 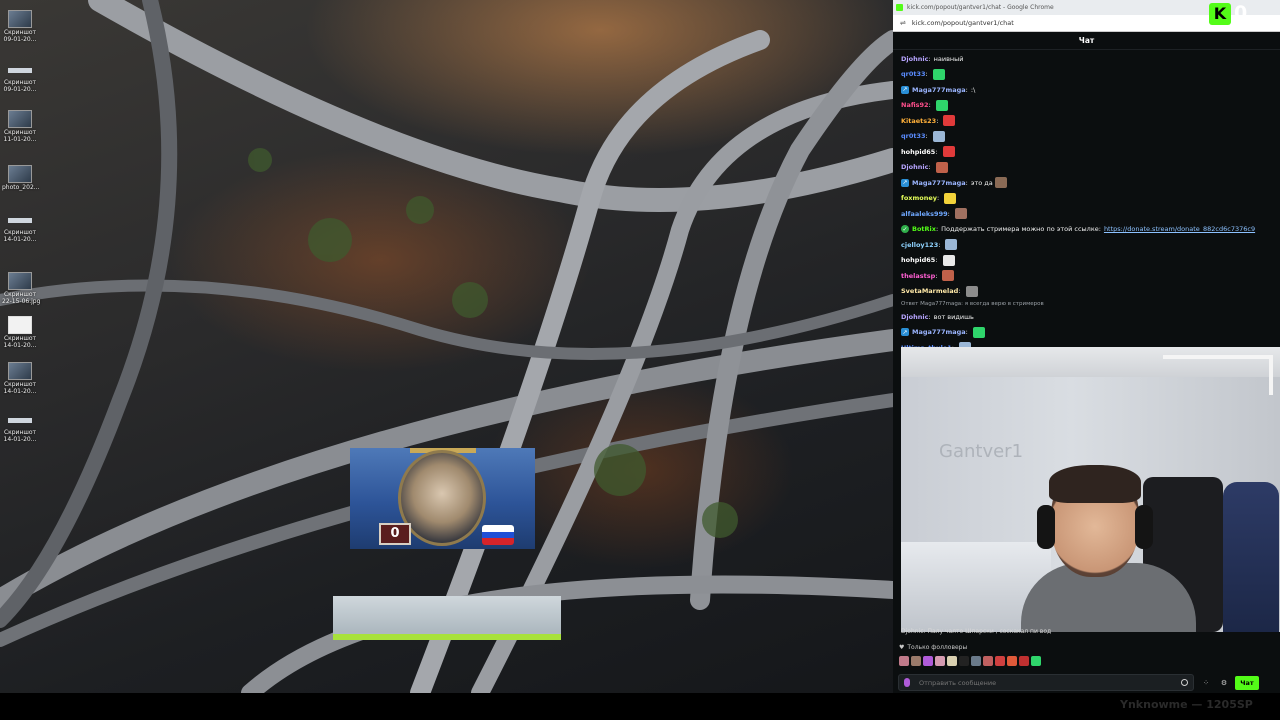 I want to click on quick-emote-row, so click(x=970, y=661).